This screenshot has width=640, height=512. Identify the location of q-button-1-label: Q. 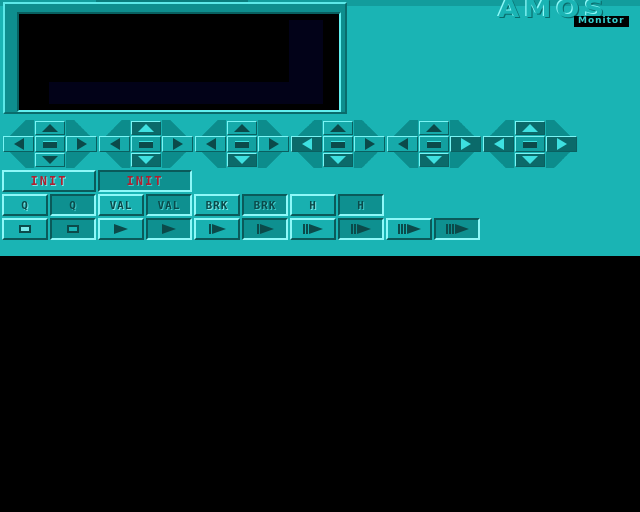
(25, 205).